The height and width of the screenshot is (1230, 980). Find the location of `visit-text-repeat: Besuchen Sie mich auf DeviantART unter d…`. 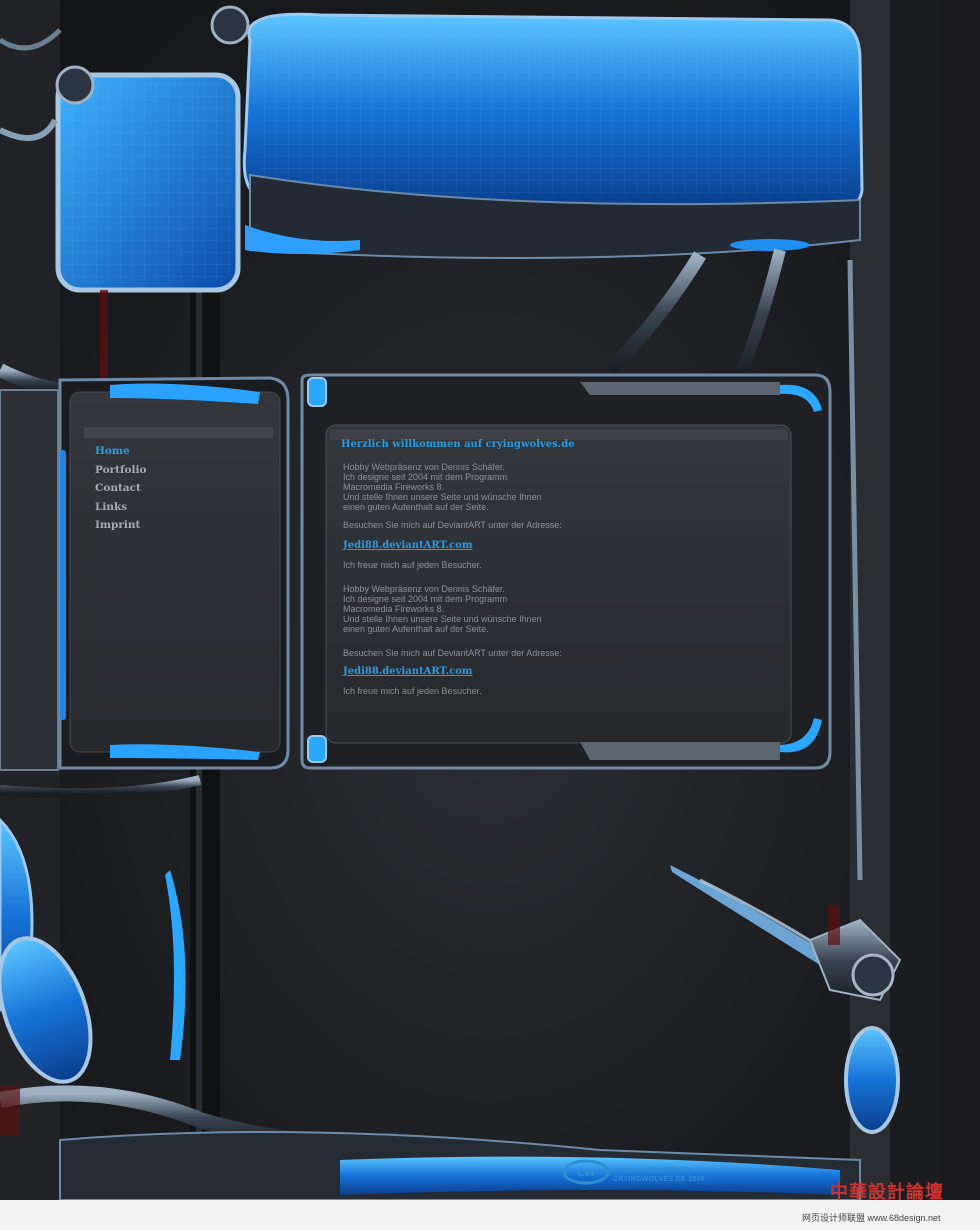

visit-text-repeat: Besuchen Sie mich auf DeviantART unter d… is located at coordinates (452, 653).